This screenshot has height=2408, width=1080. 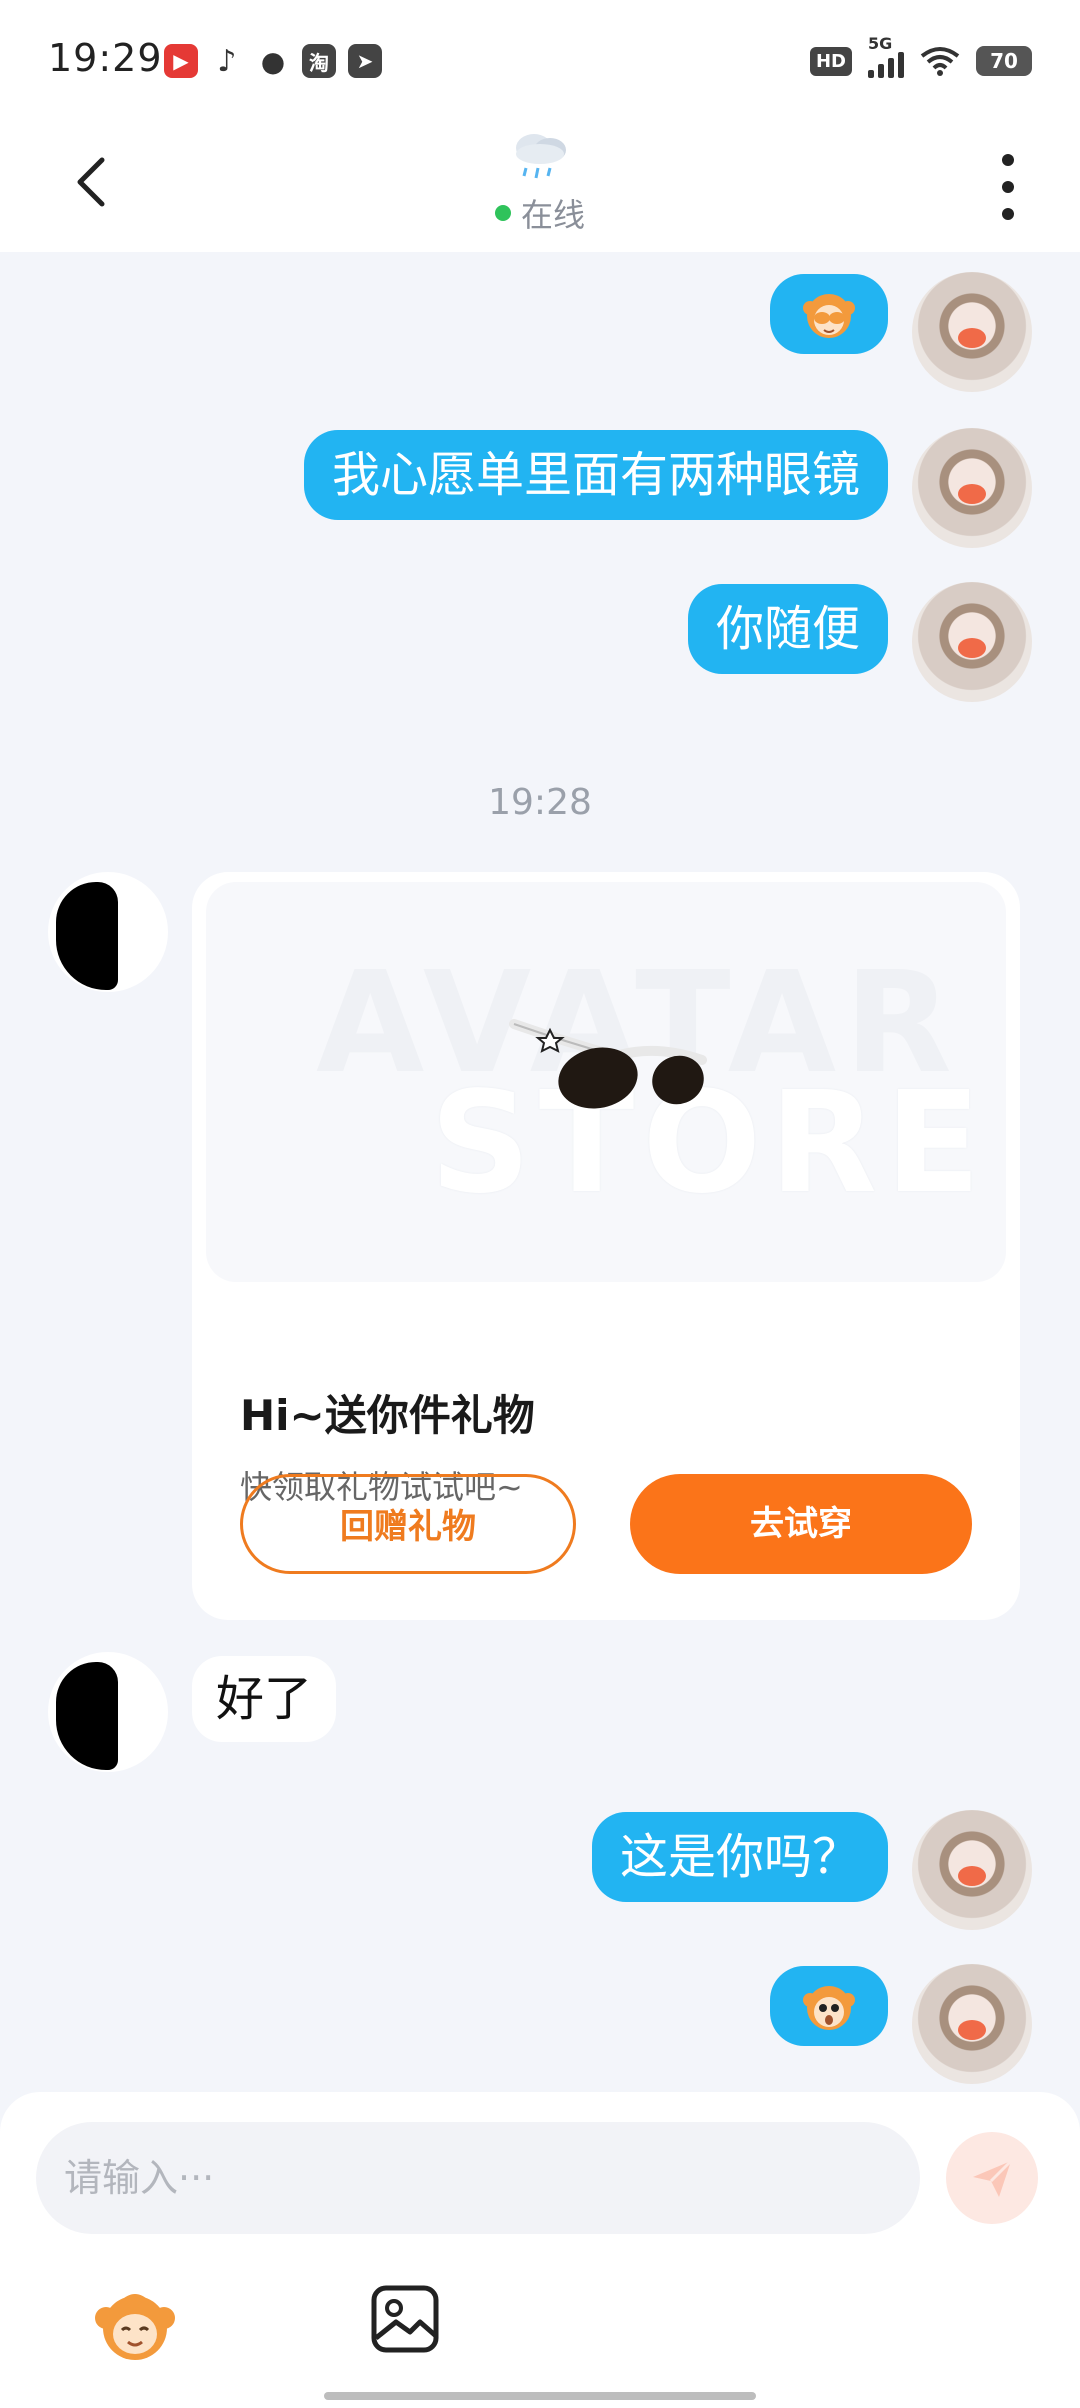 What do you see at coordinates (540, 802) in the screenshot?
I see `message-timestamp: 19:28` at bounding box center [540, 802].